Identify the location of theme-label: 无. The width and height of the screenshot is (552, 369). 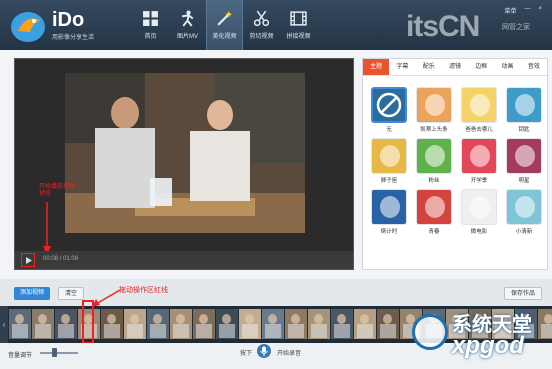
(389, 130).